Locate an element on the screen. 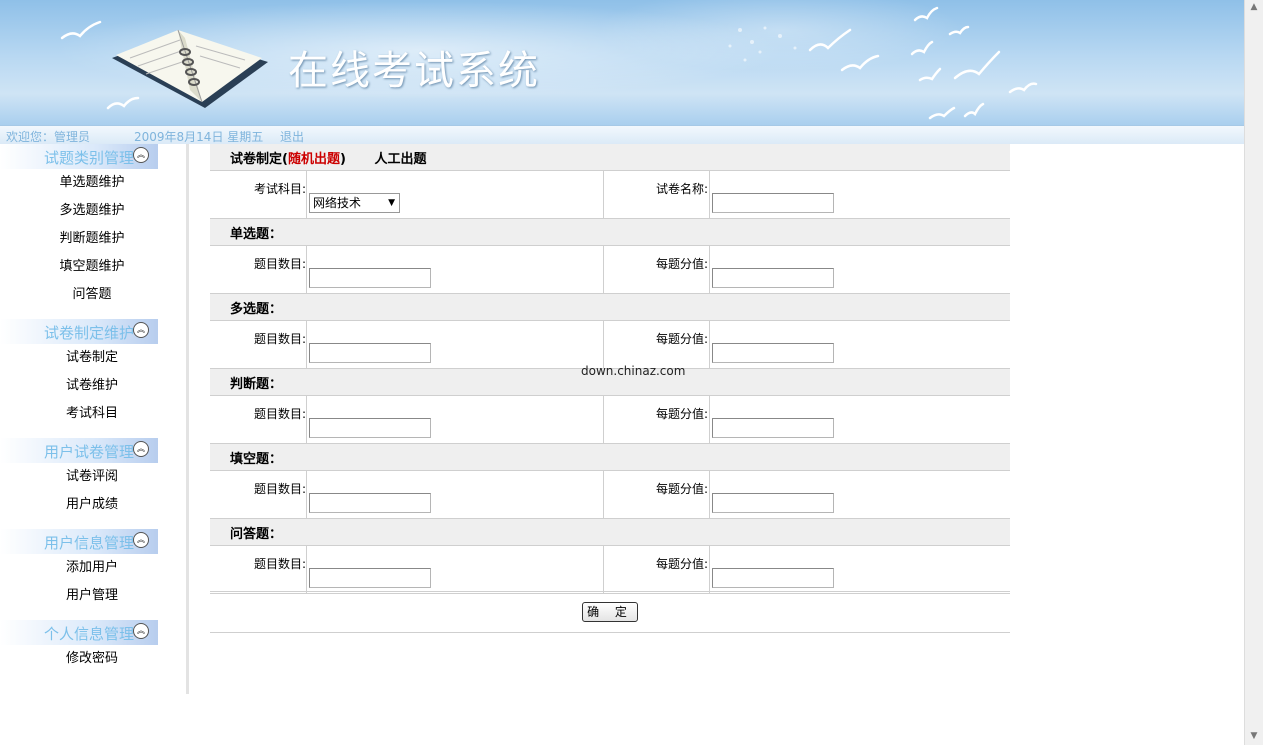 This screenshot has height=745, width=1263. app-title: 在线考试系统 is located at coordinates (414, 71).